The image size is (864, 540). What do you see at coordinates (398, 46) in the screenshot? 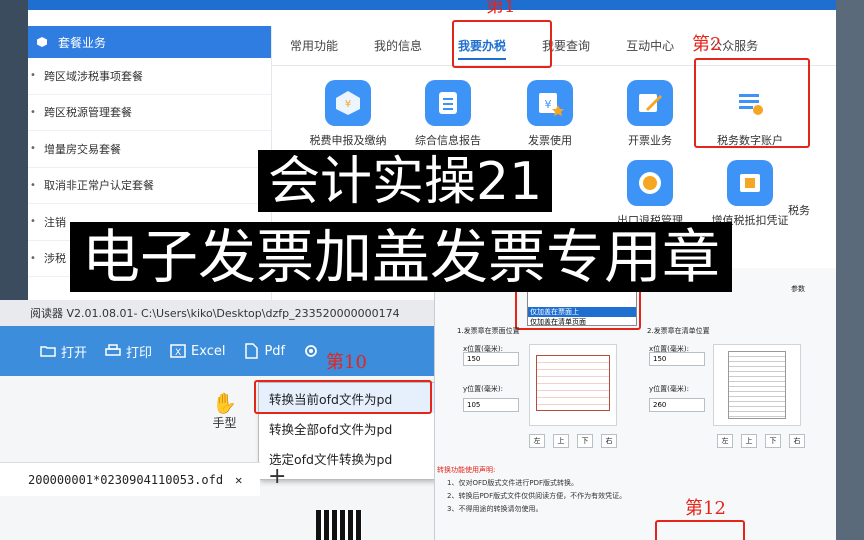
I see `tab-my-info: 我的信息` at bounding box center [398, 46].